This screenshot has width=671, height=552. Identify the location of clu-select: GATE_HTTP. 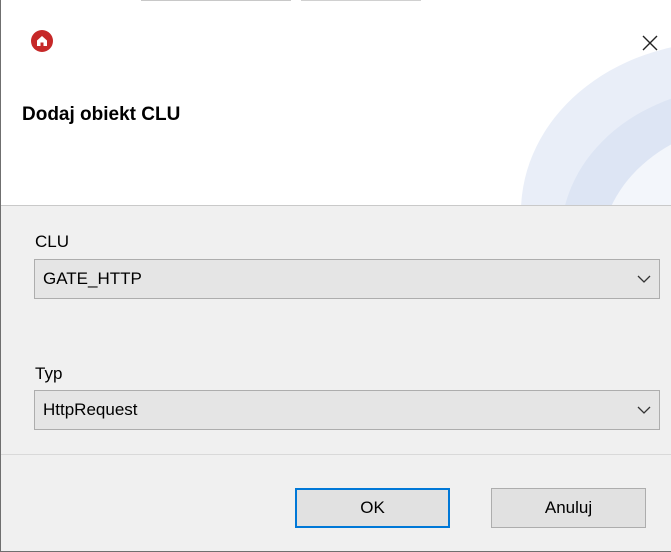
(347, 279).